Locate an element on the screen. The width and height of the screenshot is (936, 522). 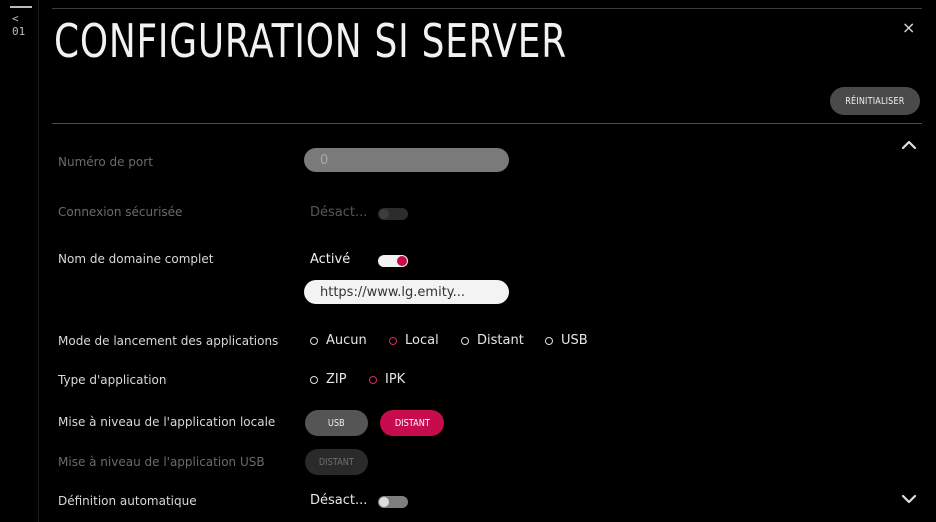
local-upgrade-distant-button: DISTANT is located at coordinates (412, 423).